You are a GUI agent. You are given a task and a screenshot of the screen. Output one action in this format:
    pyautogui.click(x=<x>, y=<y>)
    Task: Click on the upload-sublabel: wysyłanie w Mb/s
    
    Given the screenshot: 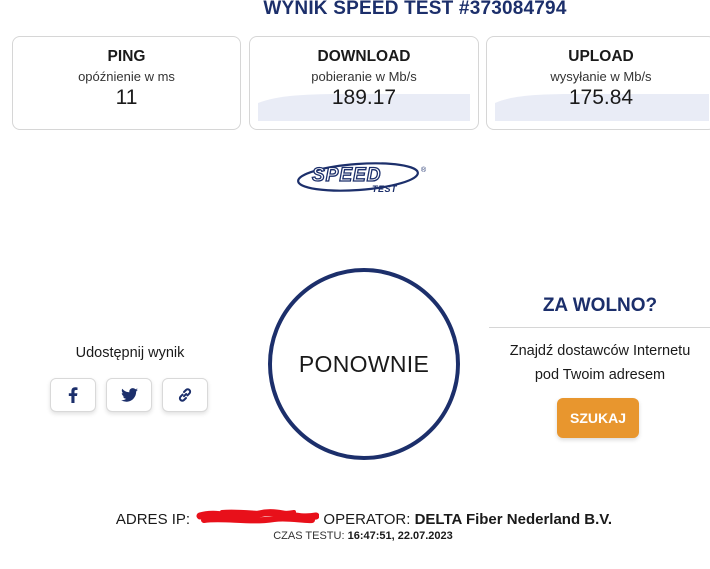 What is the action you would take?
    pyautogui.click(x=601, y=76)
    